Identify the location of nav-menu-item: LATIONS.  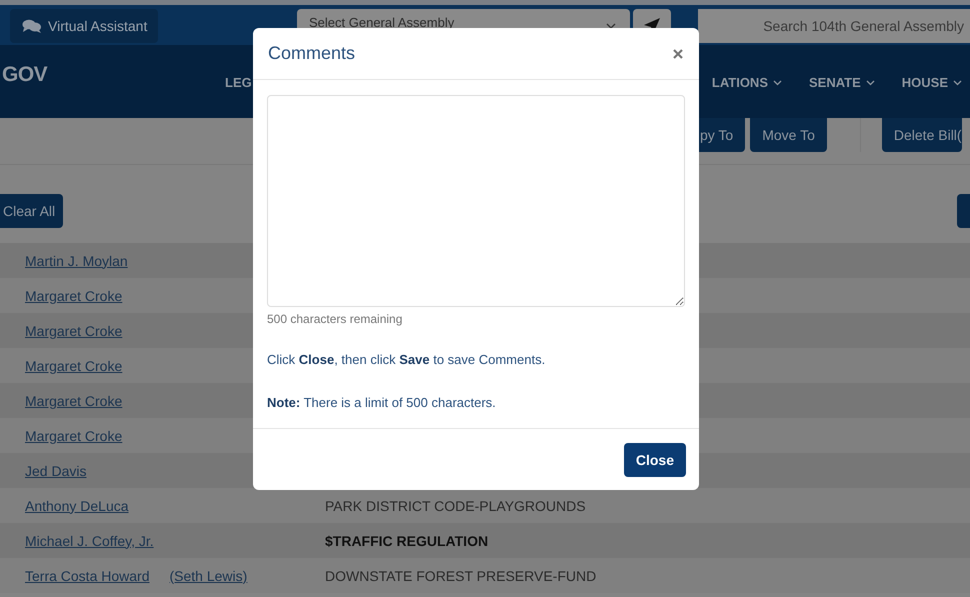
(747, 76).